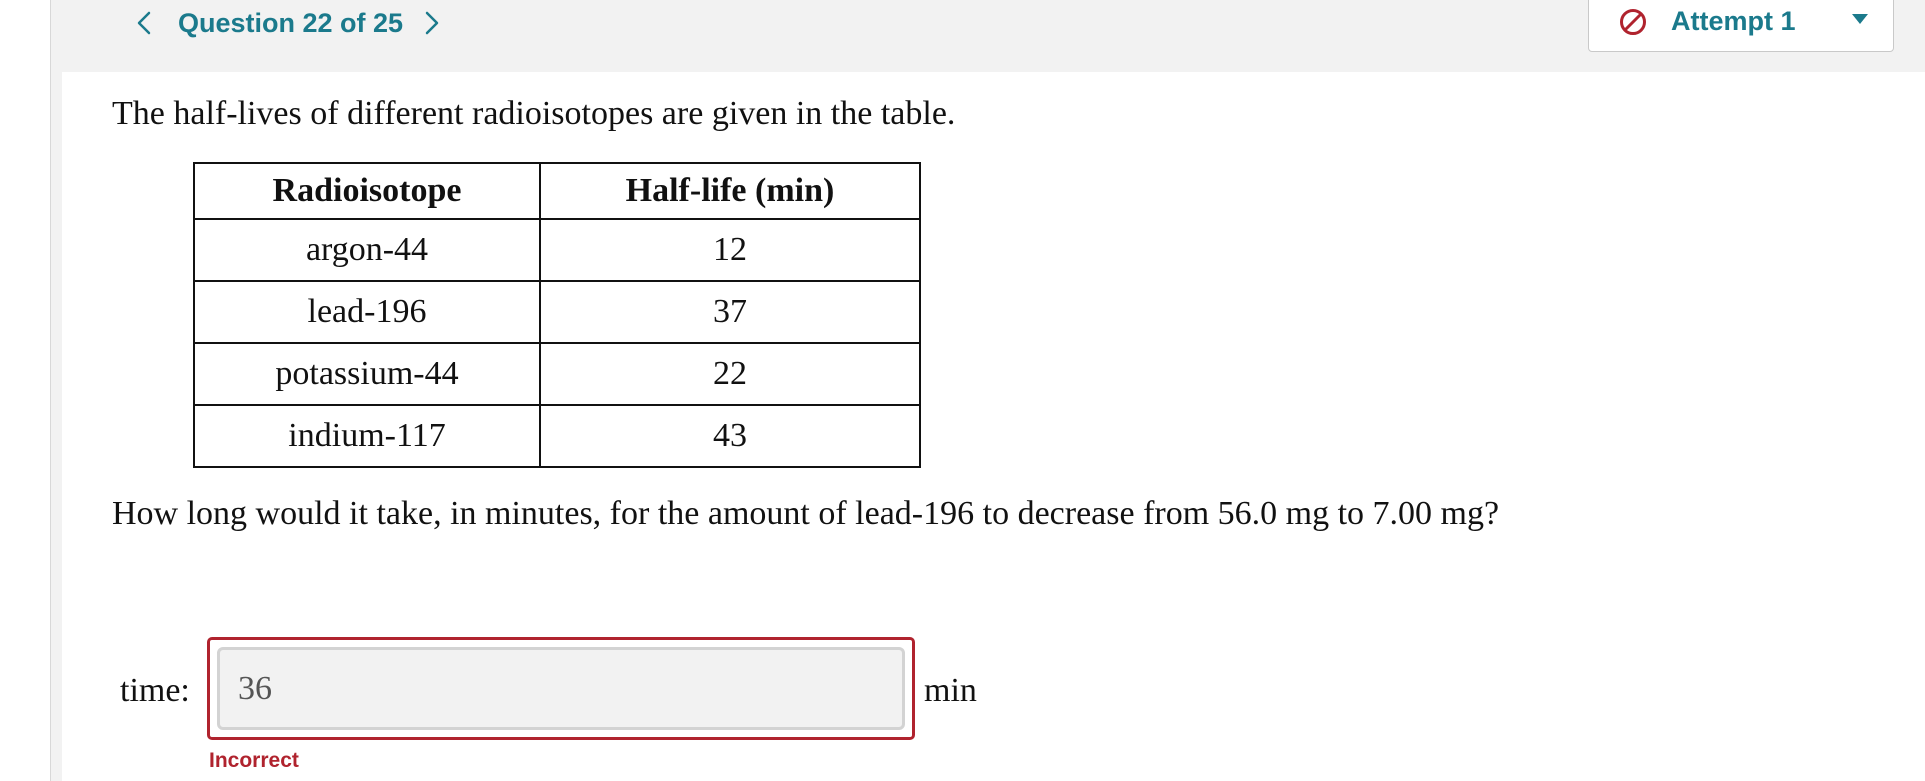 The width and height of the screenshot is (1925, 781). I want to click on column-header: Half-life (min), so click(730, 191).